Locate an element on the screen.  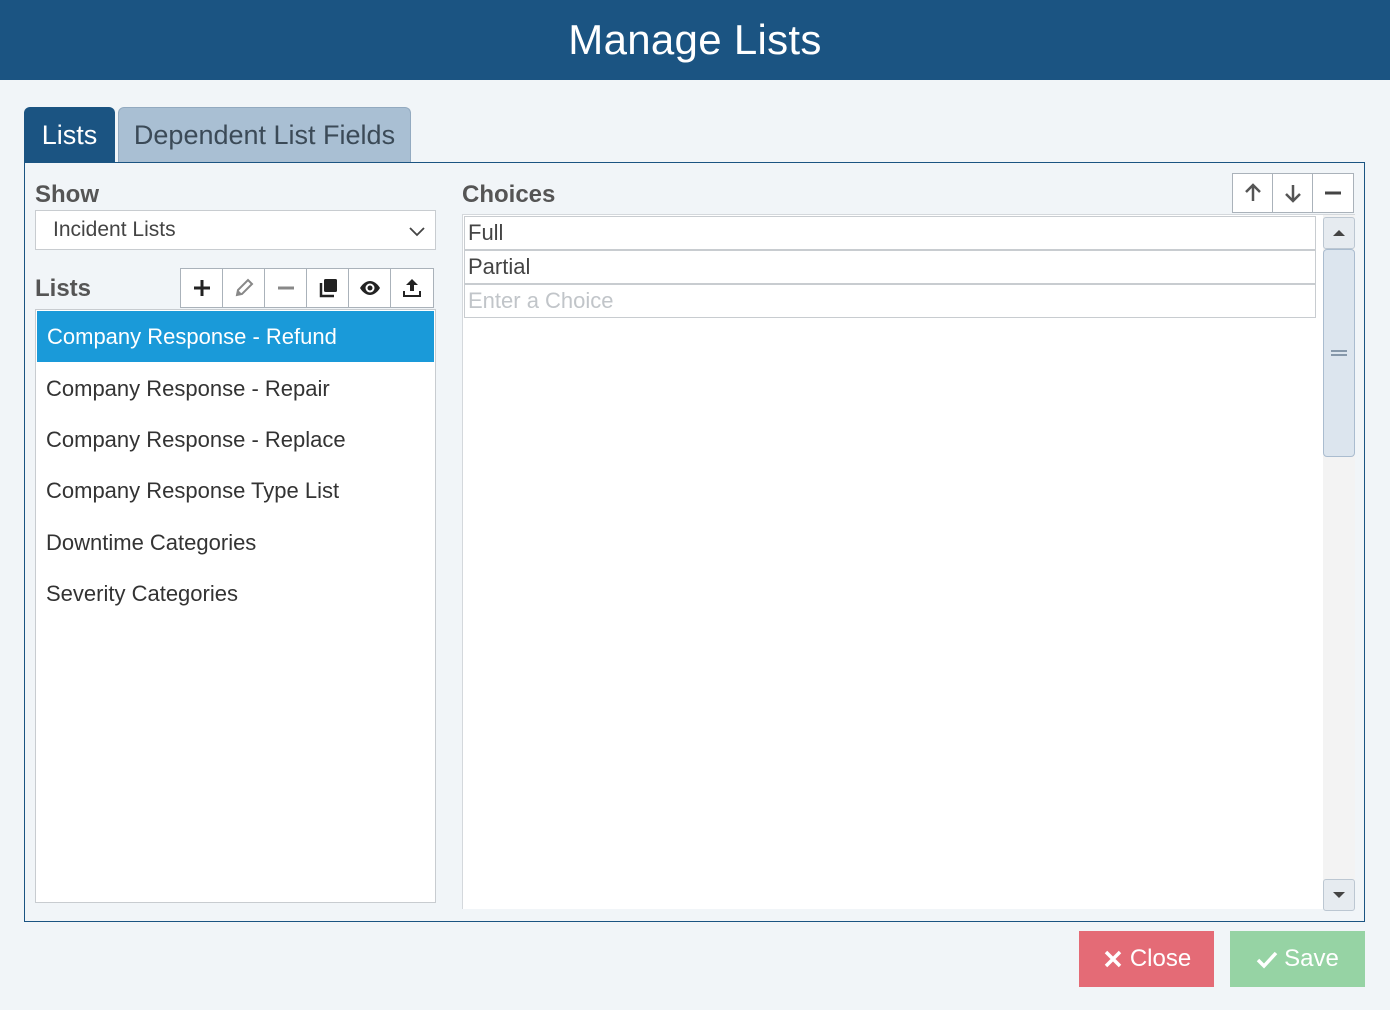
choice-row: Partial is located at coordinates (890, 267).